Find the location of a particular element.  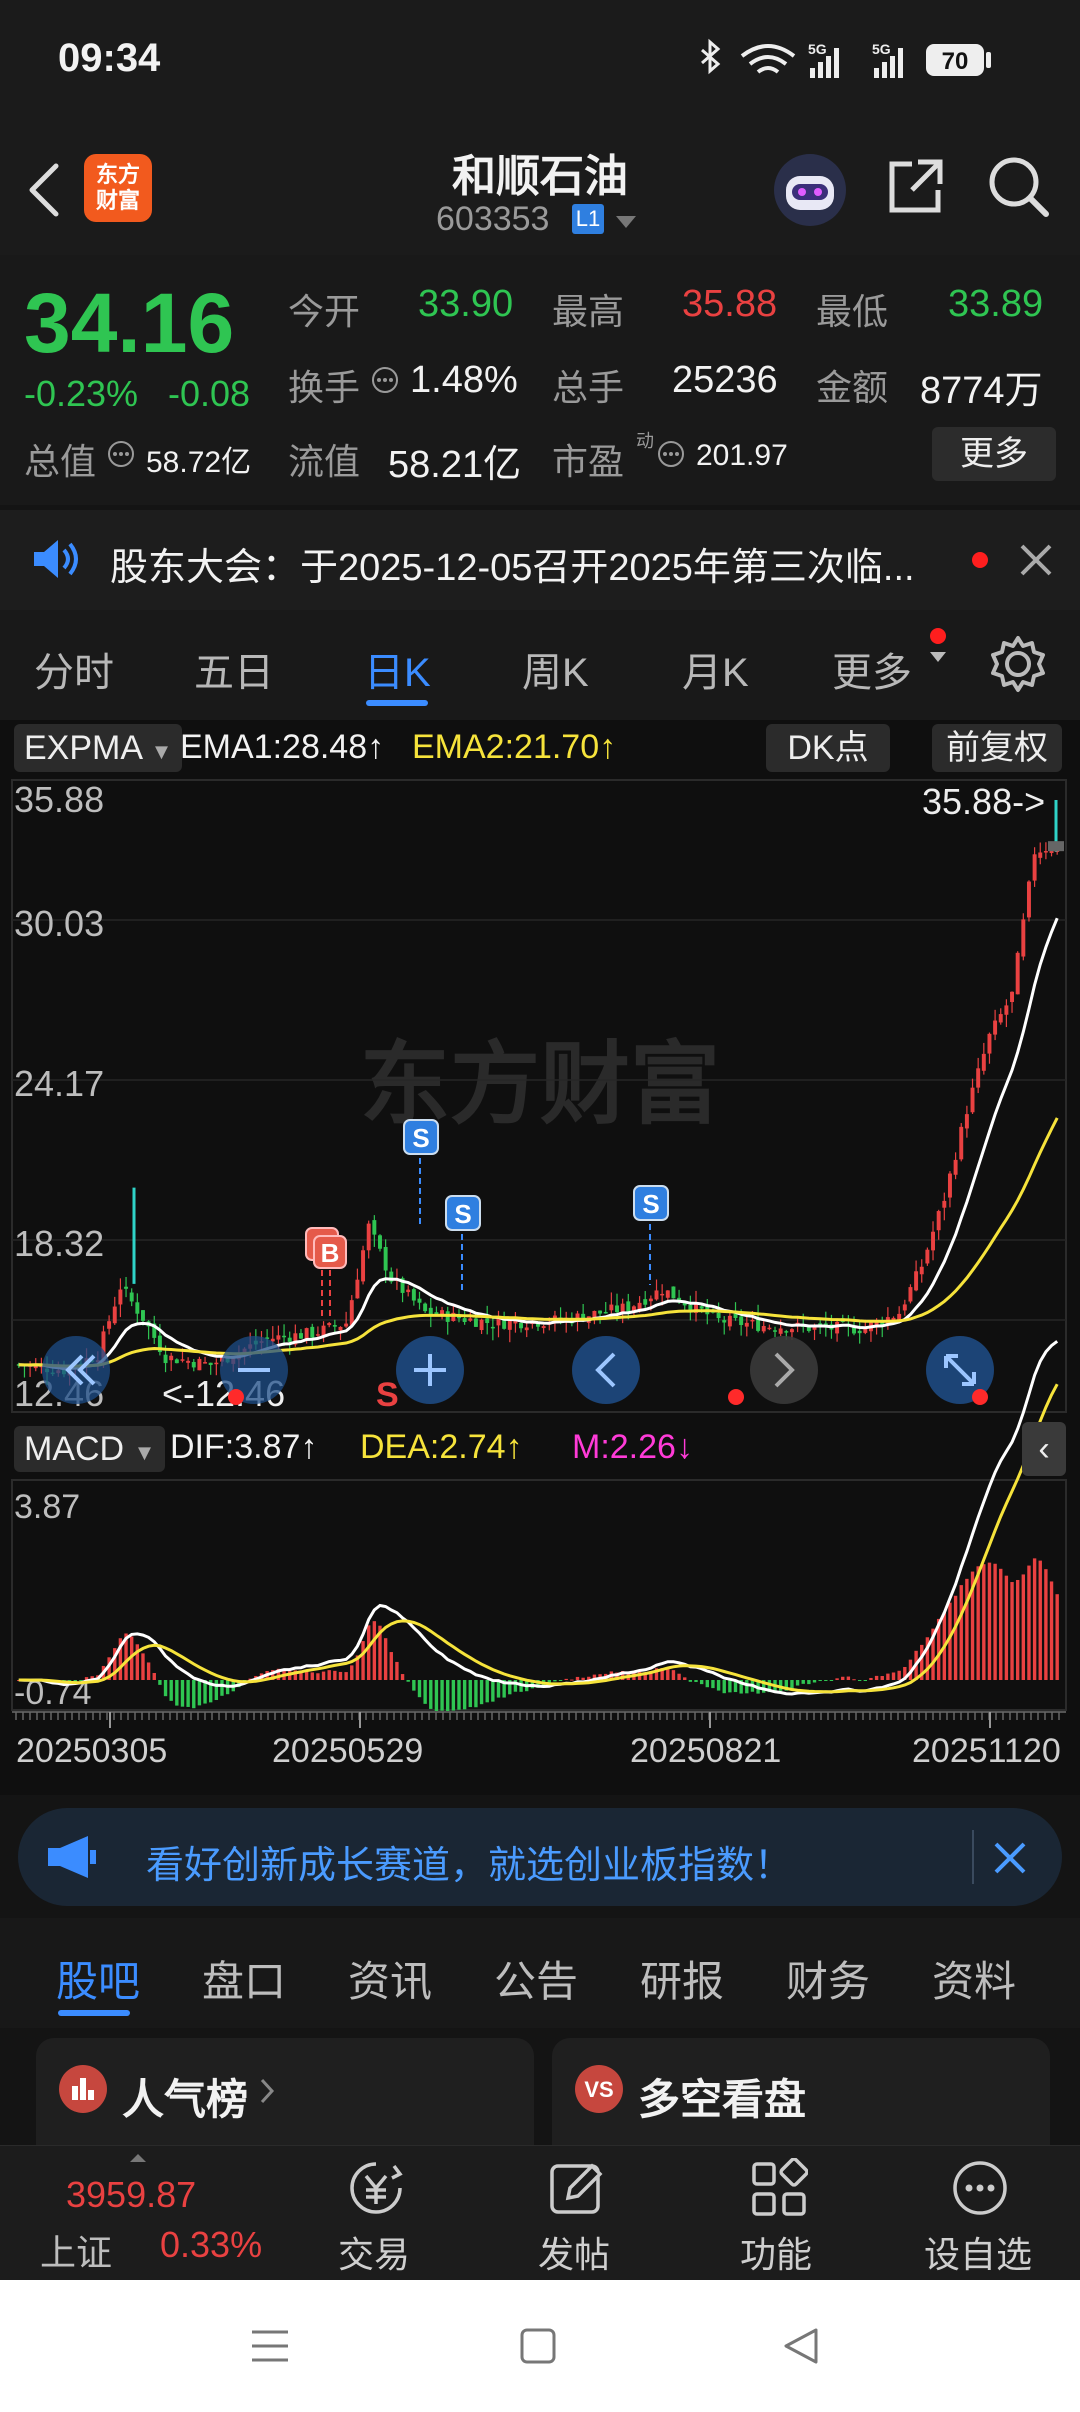

menu-icon is located at coordinates (270, 2346).